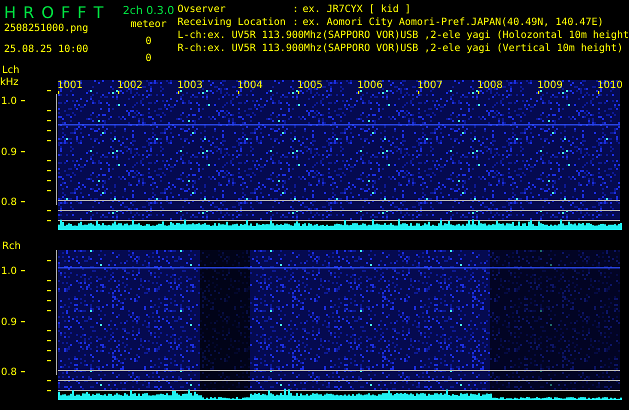 The image size is (629, 410). Describe the element at coordinates (130, 85) in the screenshot. I see `time-tick-label: 1002` at that location.